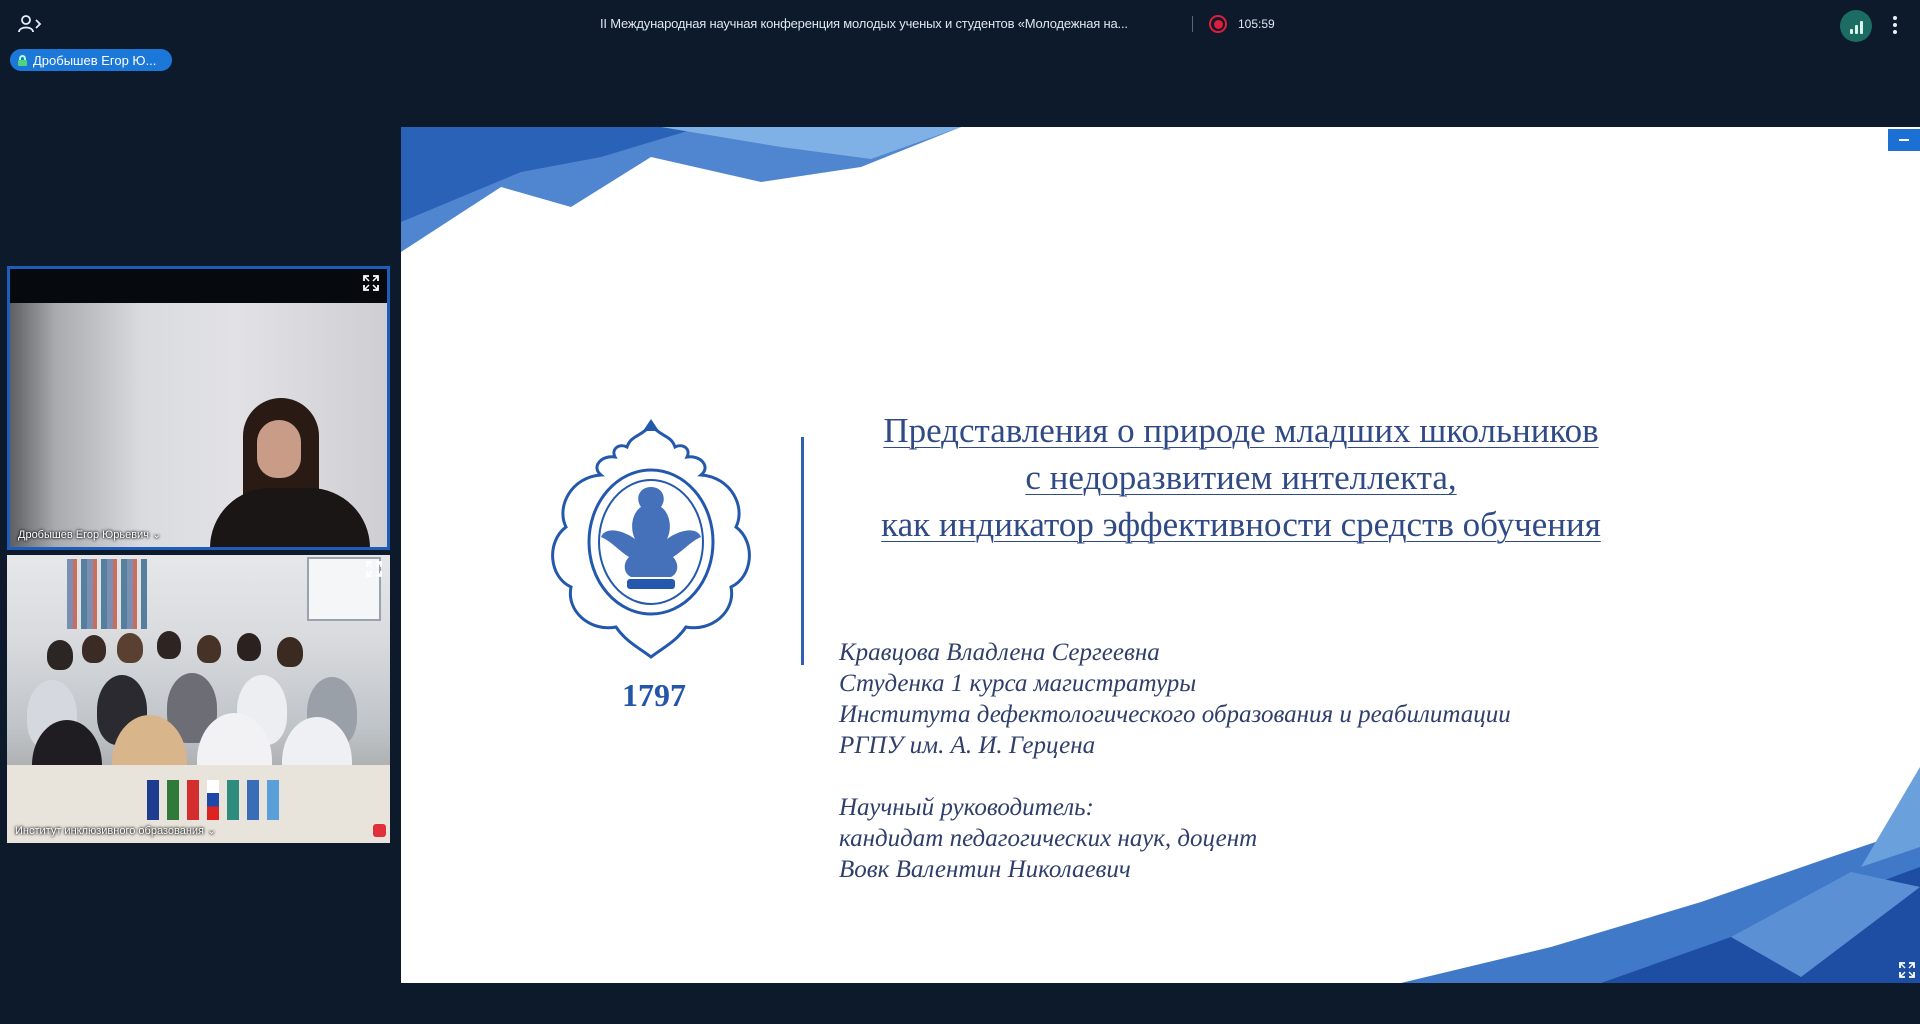 The height and width of the screenshot is (1024, 1920). I want to click on video-tile-room: Институт инклюзивного образования ⌄, so click(198, 699).